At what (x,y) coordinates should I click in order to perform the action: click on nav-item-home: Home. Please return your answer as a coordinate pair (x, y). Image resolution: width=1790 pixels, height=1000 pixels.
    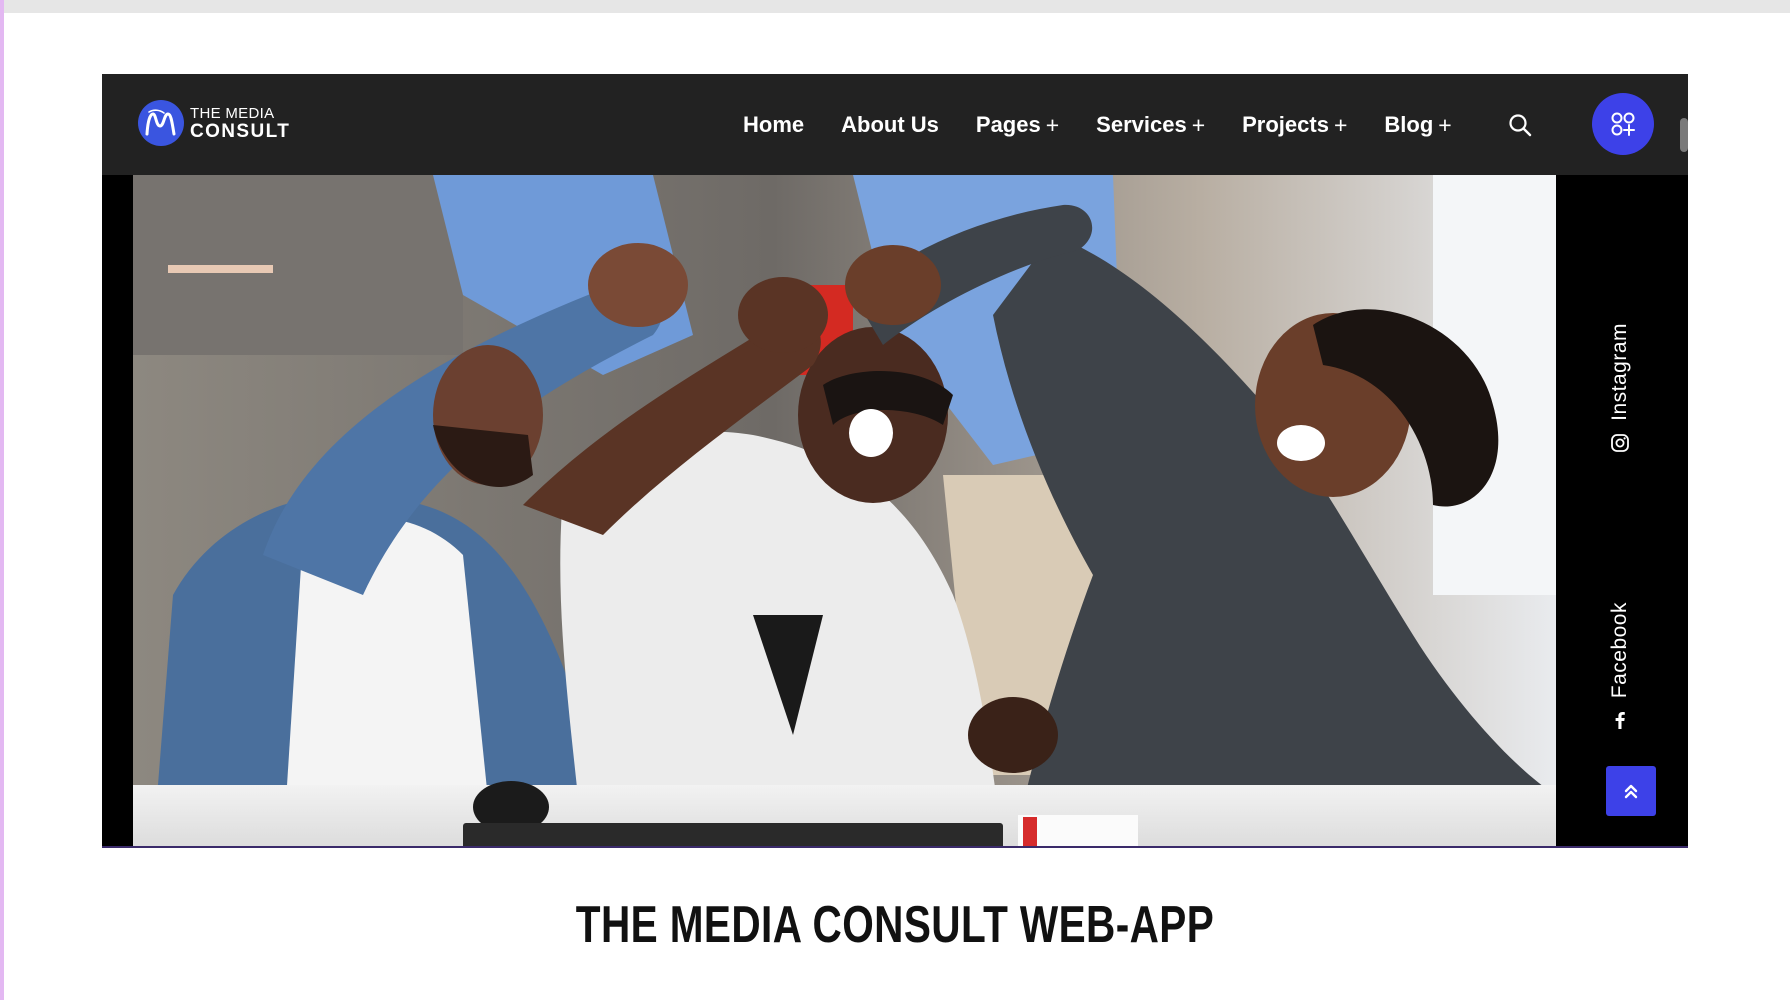
    Looking at the image, I should click on (773, 125).